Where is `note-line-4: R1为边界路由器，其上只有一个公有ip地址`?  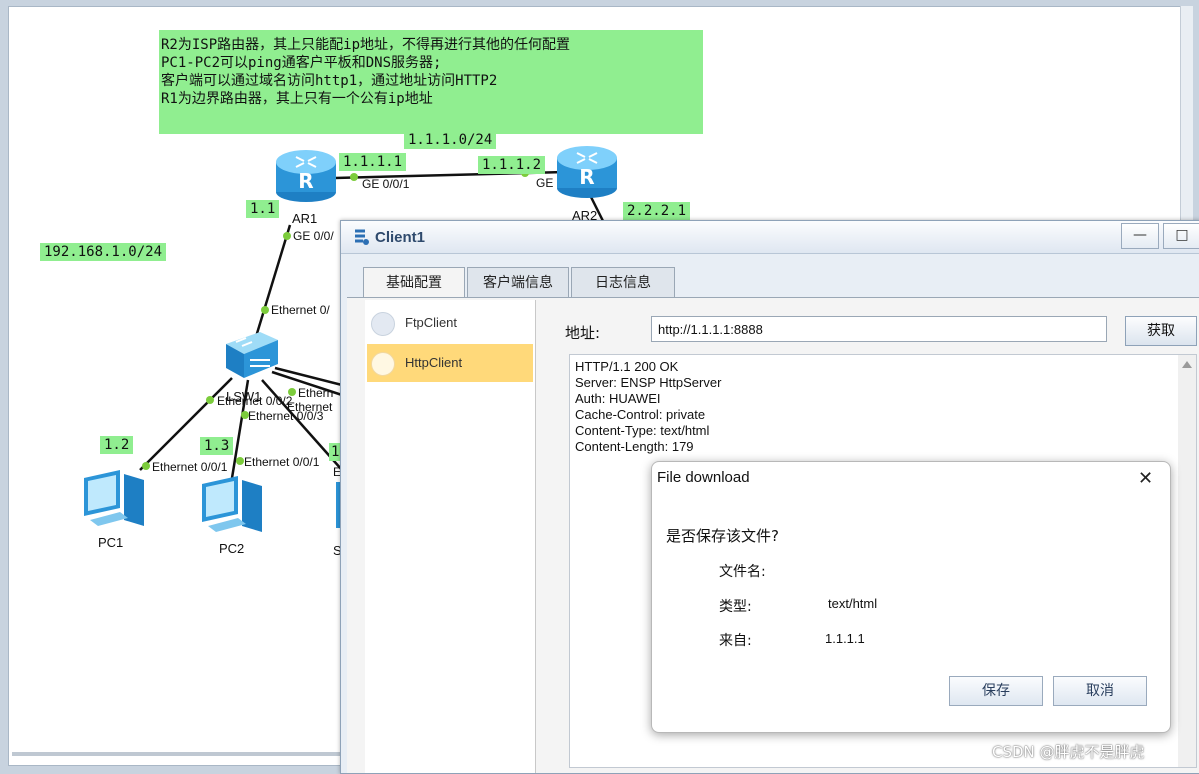
note-line-4: R1为边界路由器，其上只有一个公有ip地址 is located at coordinates (297, 99).